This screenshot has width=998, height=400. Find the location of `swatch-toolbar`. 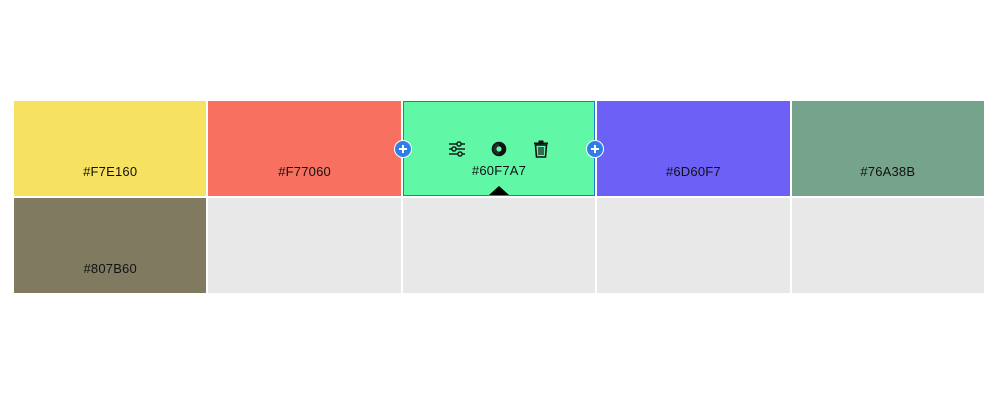

swatch-toolbar is located at coordinates (499, 149).